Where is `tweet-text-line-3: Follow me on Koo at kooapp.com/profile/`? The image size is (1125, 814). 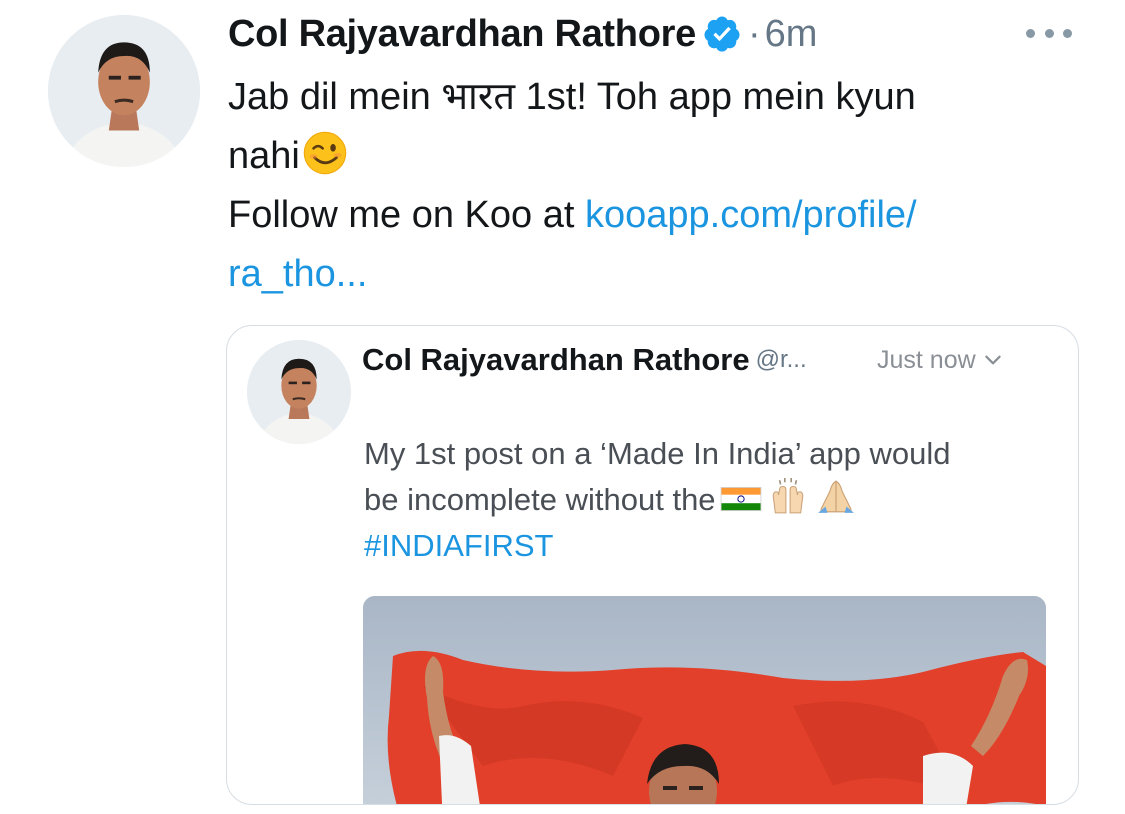
tweet-text-line-3: Follow me on Koo at kooapp.com/profile/ is located at coordinates (658, 215).